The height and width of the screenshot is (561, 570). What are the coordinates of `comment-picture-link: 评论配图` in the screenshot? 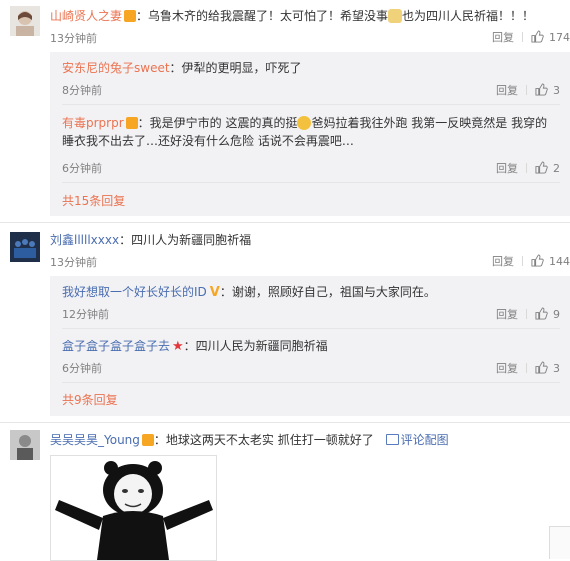 It's located at (417, 440).